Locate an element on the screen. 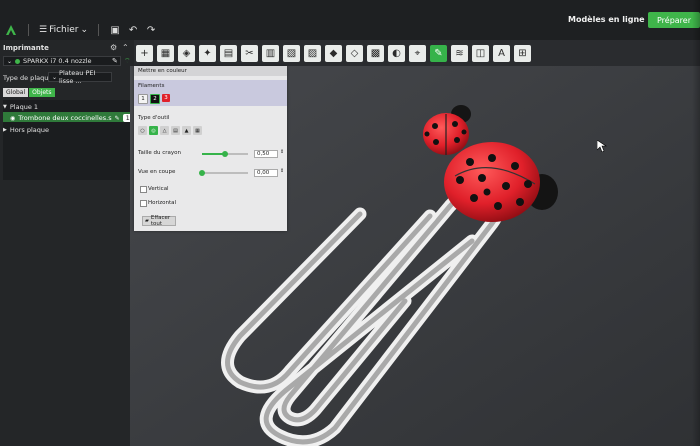  printer-status-icon is located at coordinates (18, 61).